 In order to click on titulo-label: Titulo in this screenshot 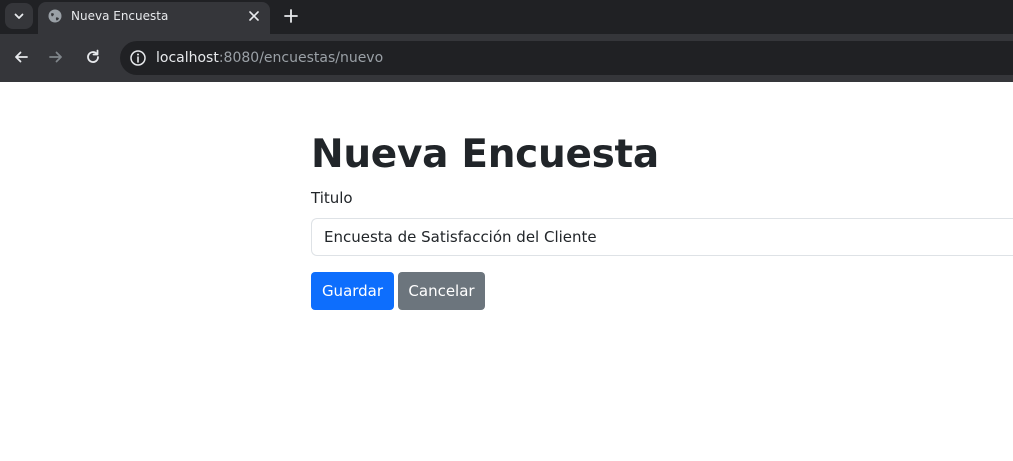, I will do `click(332, 198)`.